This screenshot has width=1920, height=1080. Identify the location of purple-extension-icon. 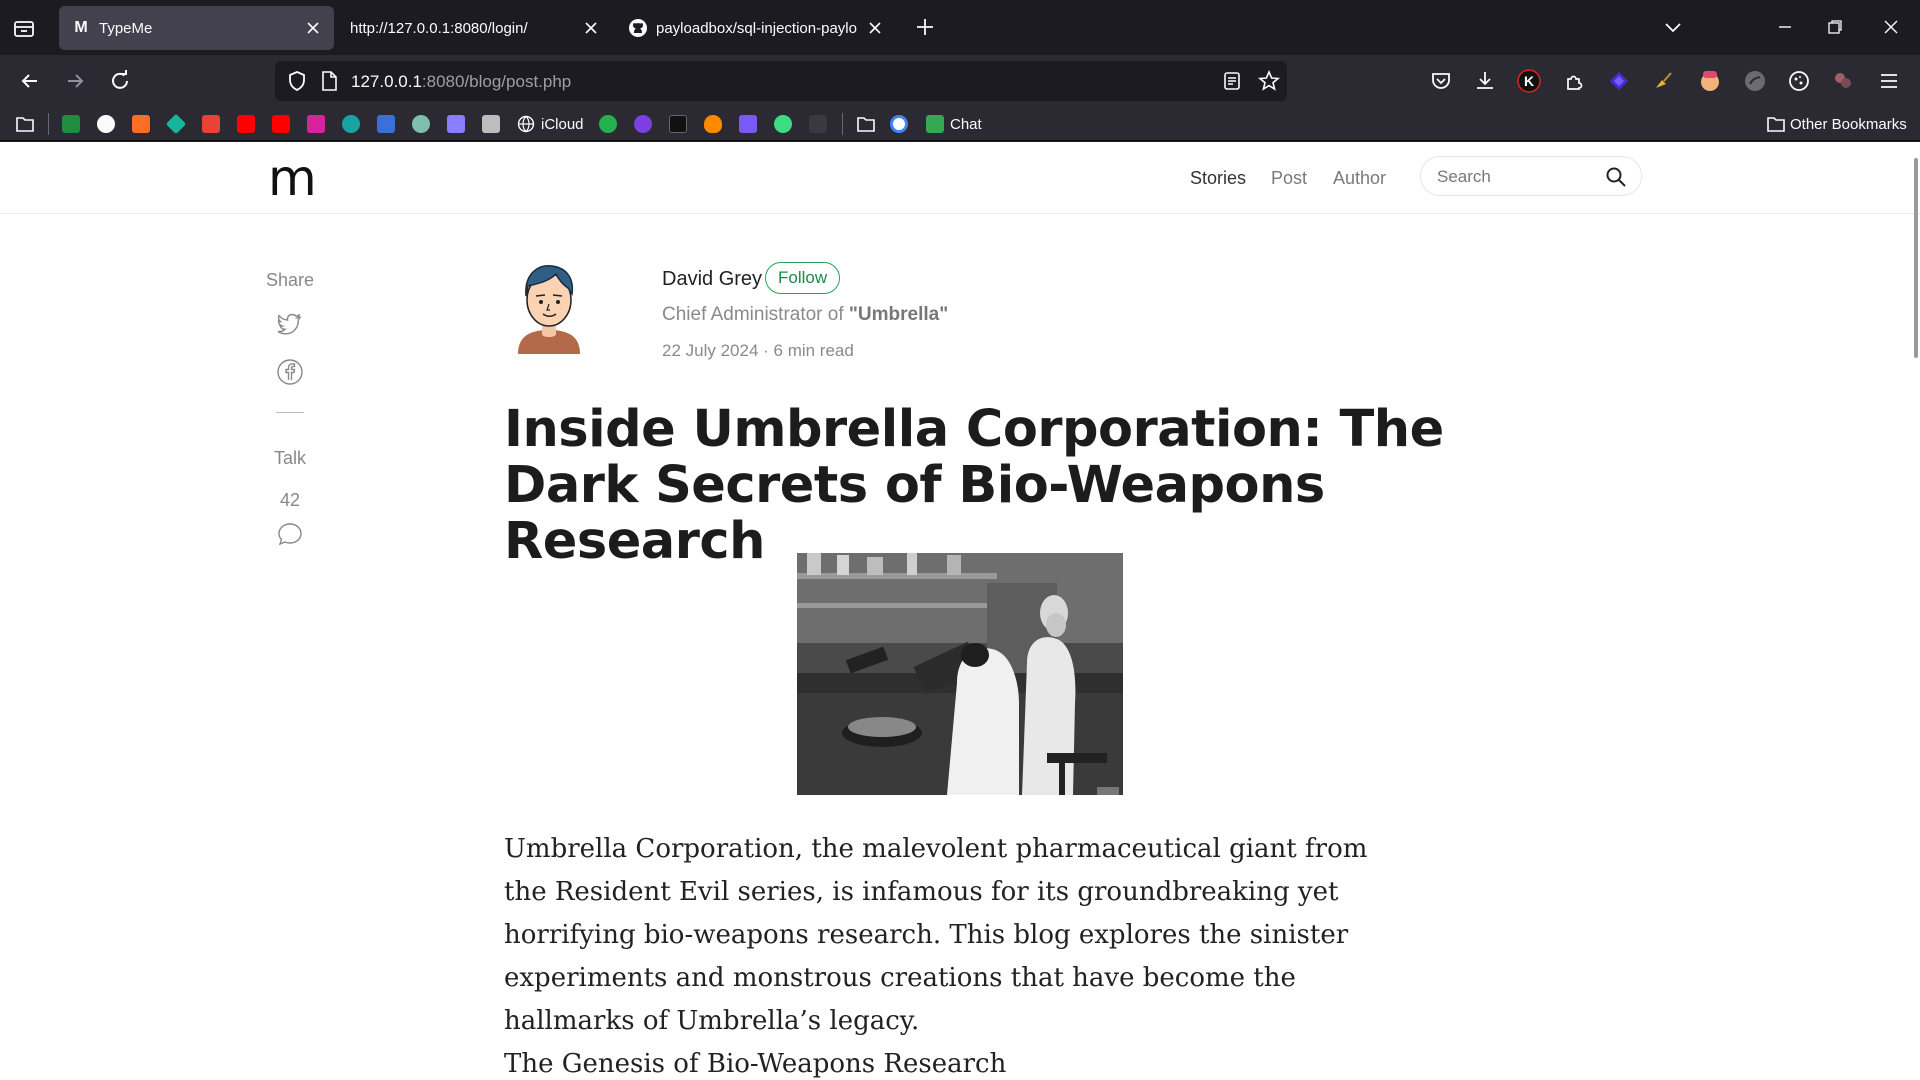
(1619, 81).